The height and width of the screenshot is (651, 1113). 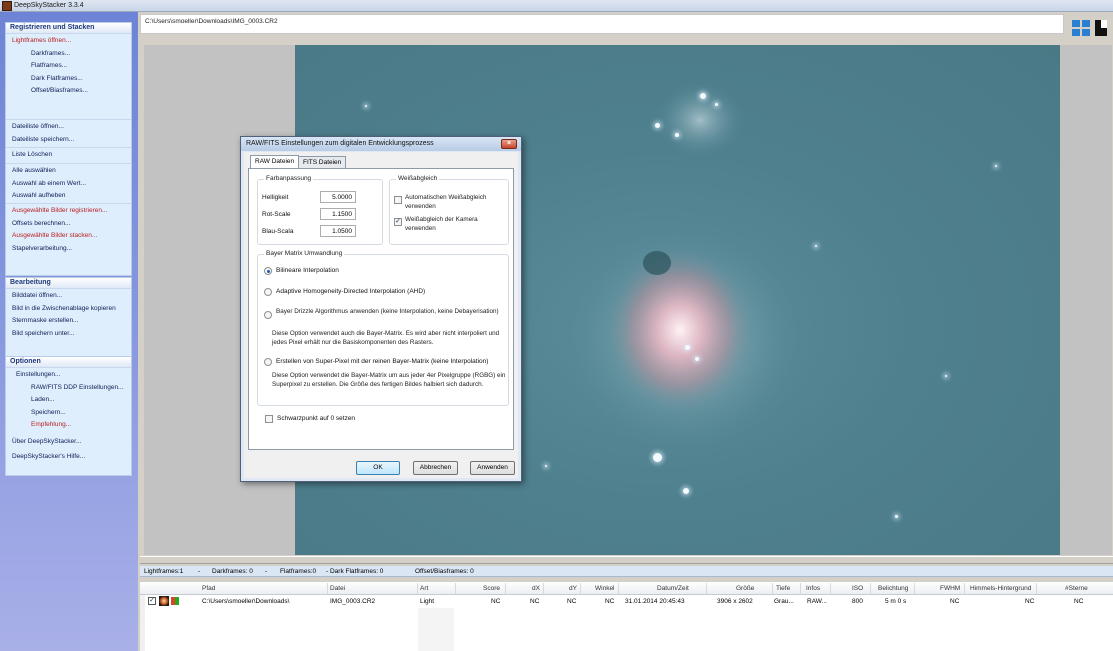 What do you see at coordinates (509, 144) in the screenshot?
I see `close-icon: ×` at bounding box center [509, 144].